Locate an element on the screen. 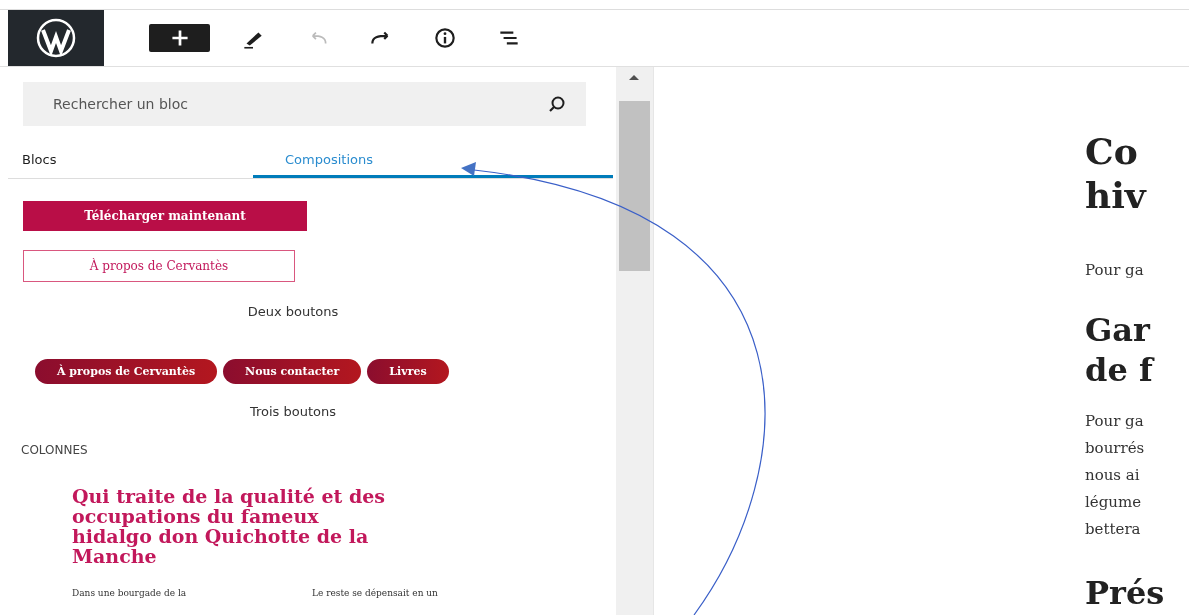  scroll-up-icon is located at coordinates (634, 77).